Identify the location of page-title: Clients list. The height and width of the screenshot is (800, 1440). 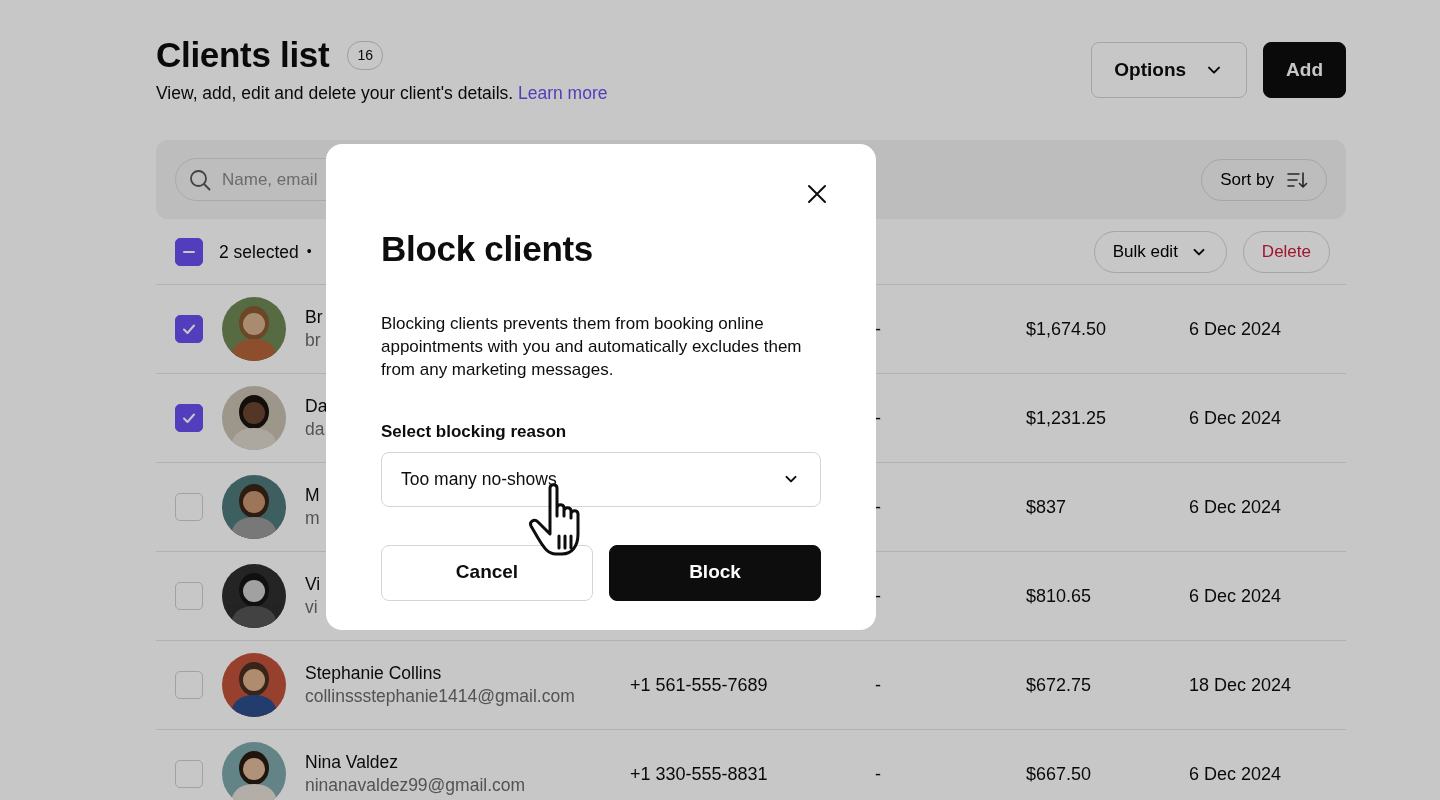
(243, 55).